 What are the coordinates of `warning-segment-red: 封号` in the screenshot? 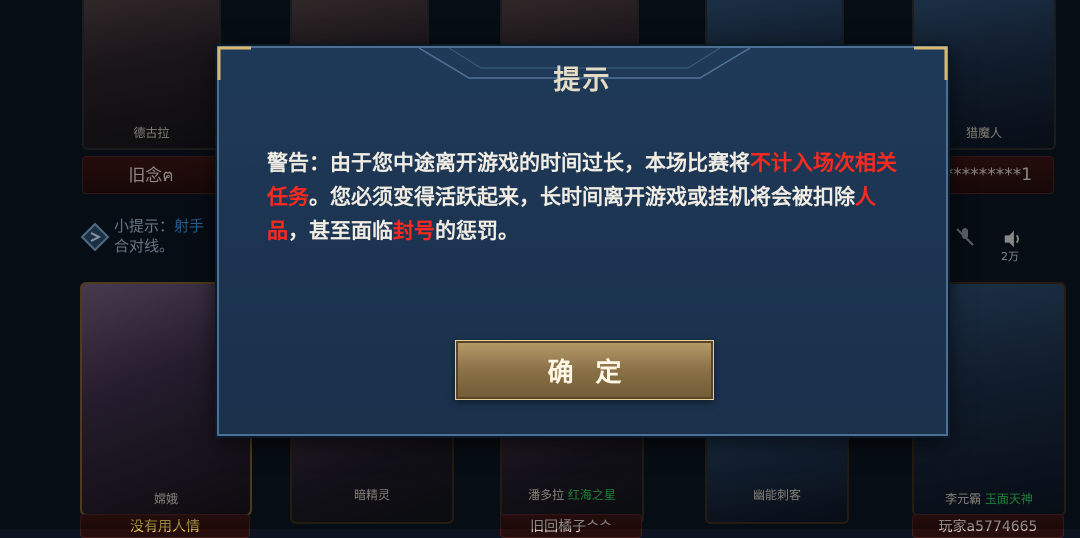 It's located at (414, 231).